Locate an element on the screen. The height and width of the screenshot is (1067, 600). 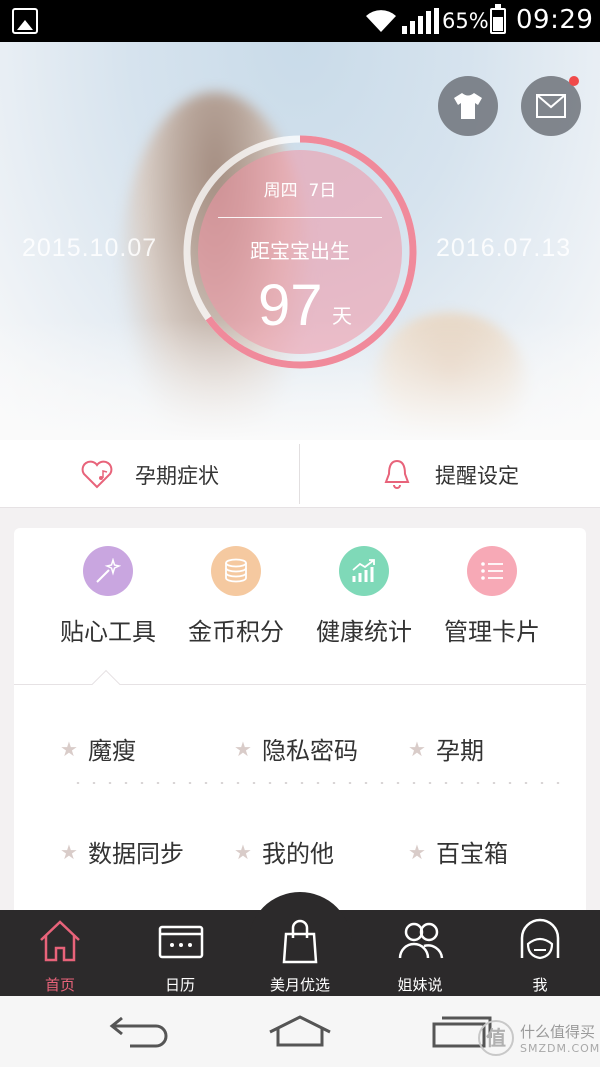
home-icon is located at coordinates (60, 941).